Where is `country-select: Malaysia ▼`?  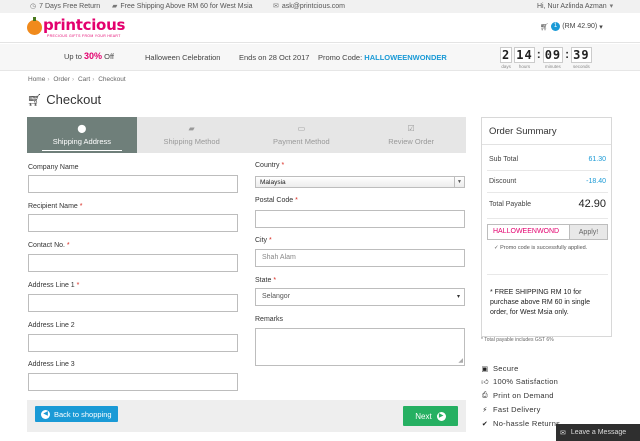
country-select: Malaysia ▼ is located at coordinates (360, 182).